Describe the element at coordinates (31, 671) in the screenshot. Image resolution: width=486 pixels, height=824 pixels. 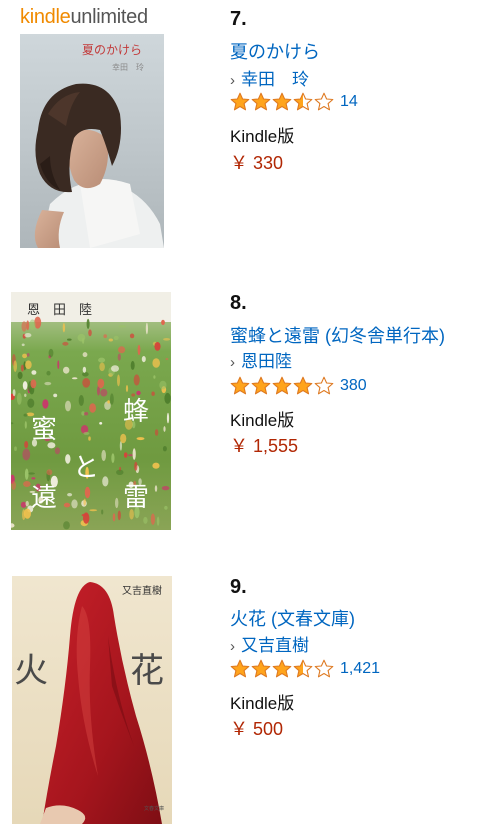
I see `cover-char-1: 火` at that location.